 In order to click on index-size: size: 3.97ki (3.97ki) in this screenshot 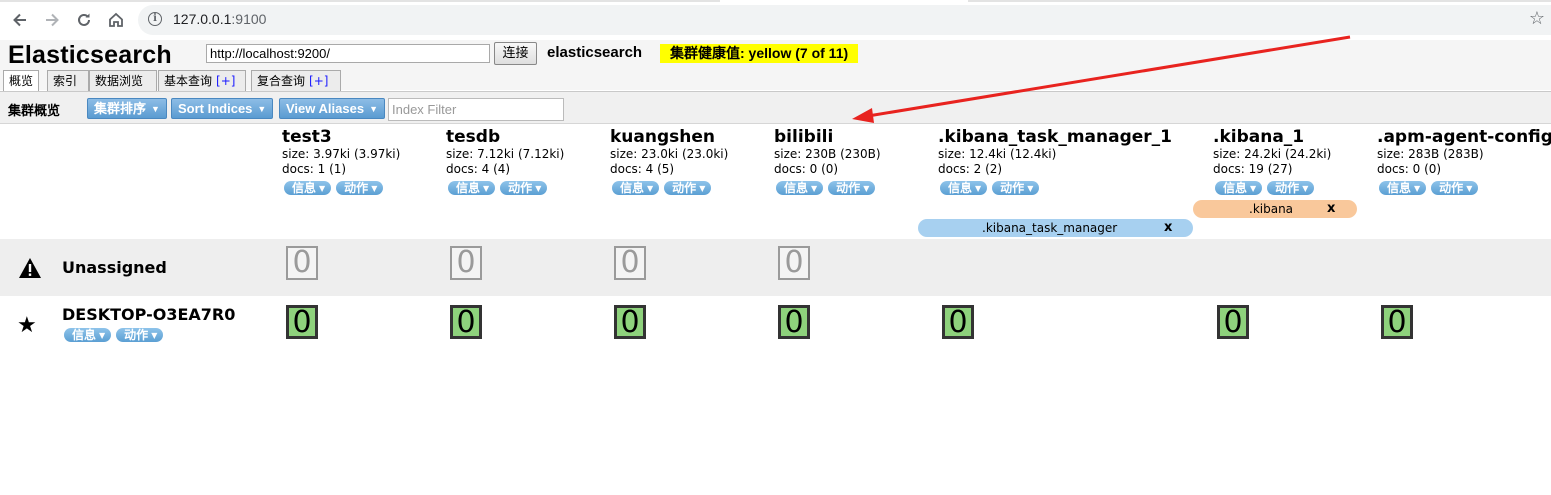, I will do `click(341, 154)`.